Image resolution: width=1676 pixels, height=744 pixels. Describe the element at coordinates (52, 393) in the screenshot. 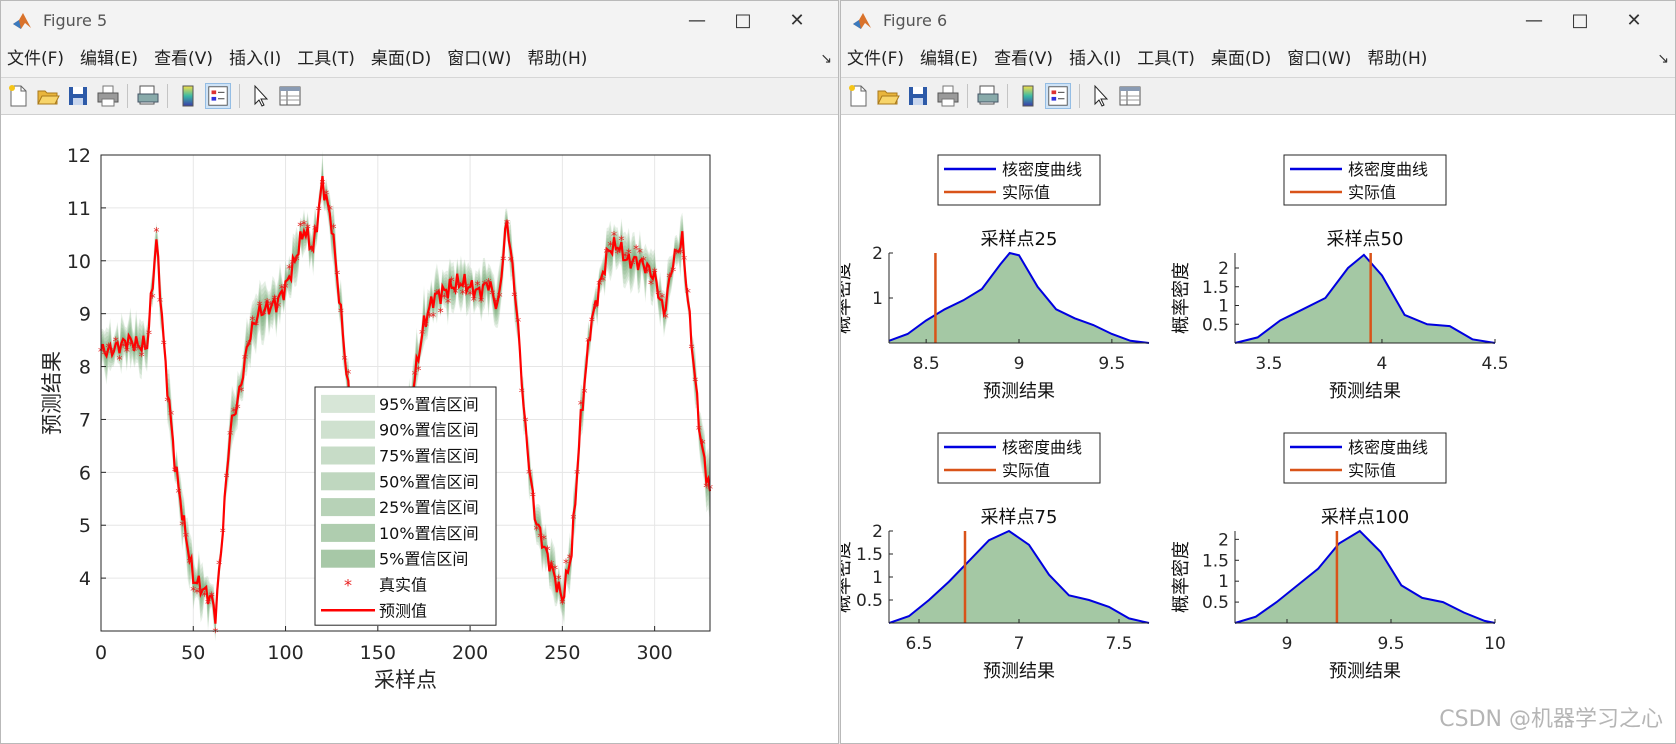

I see `y-axis-label: 预测结果` at that location.